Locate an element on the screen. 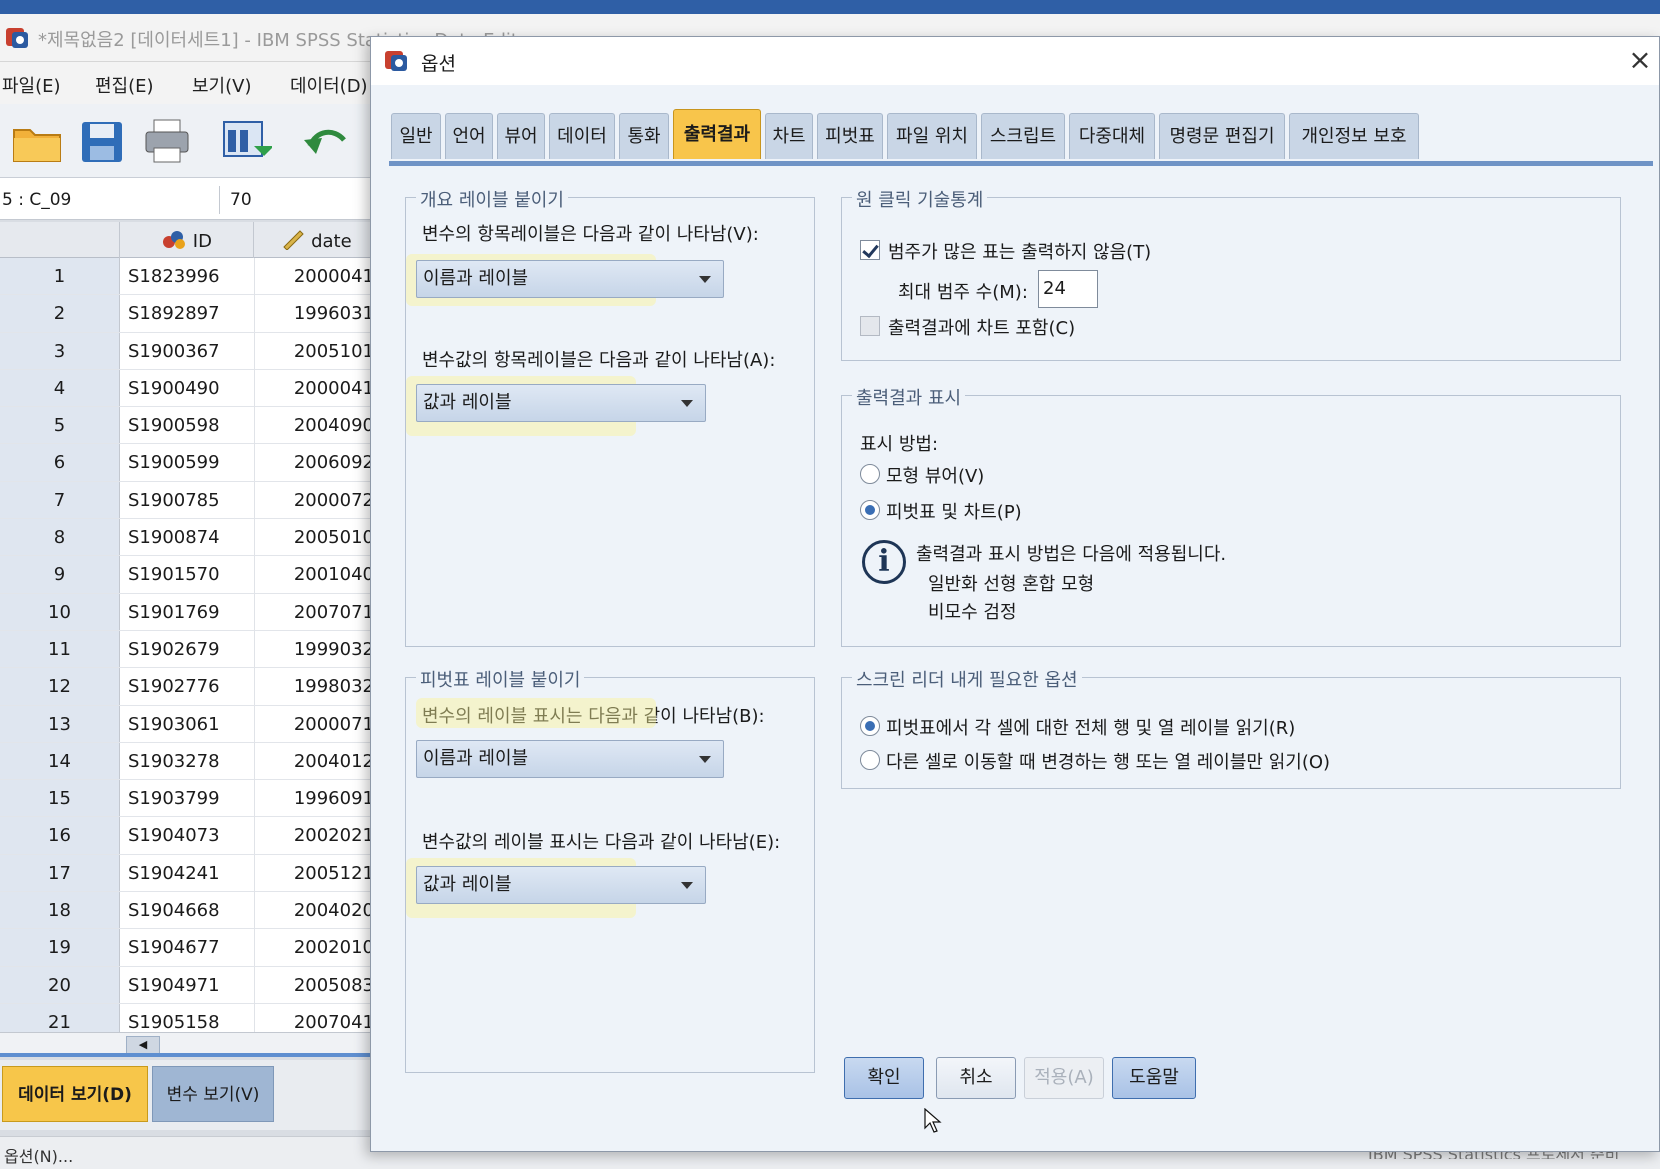  cell-date: 2004020 is located at coordinates (314, 911).